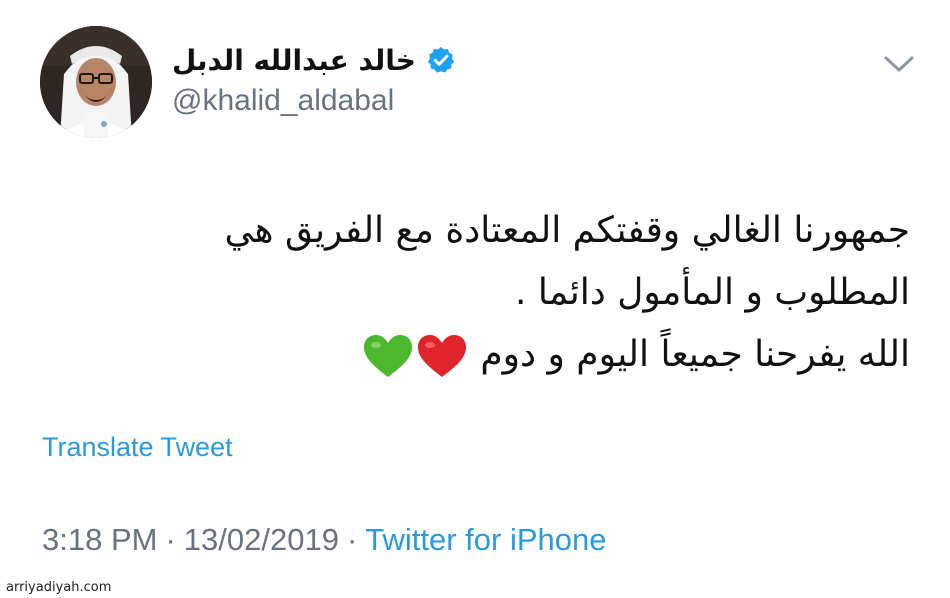 This screenshot has width=950, height=598. I want to click on tweet-date: 13/02/2019, so click(261, 539).